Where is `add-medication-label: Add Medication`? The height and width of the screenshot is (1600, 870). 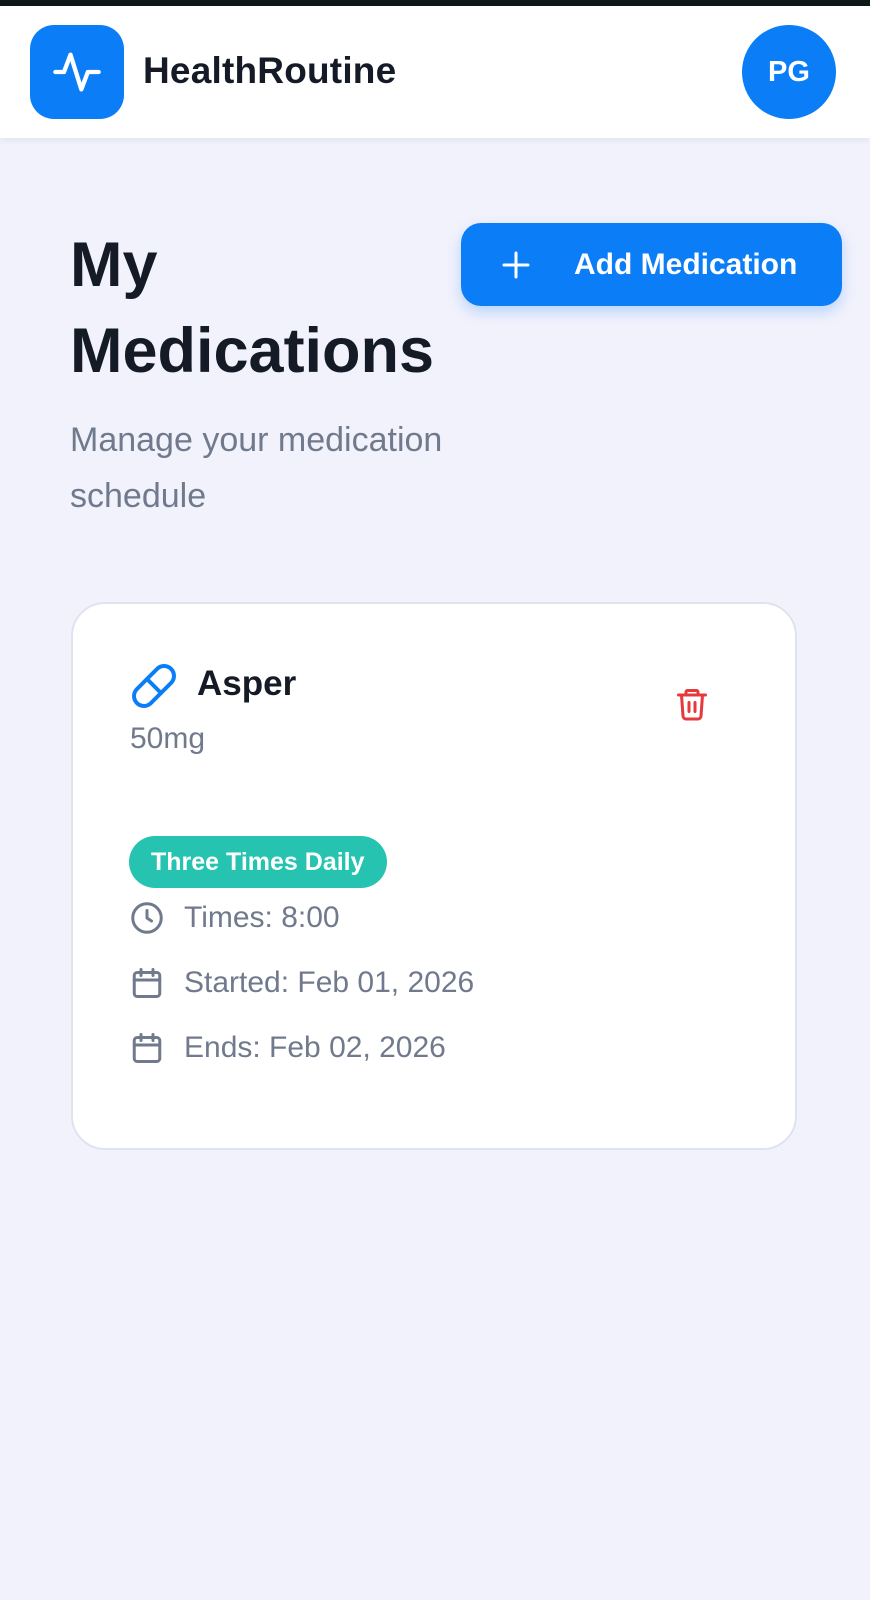
add-medication-label: Add Medication is located at coordinates (686, 264).